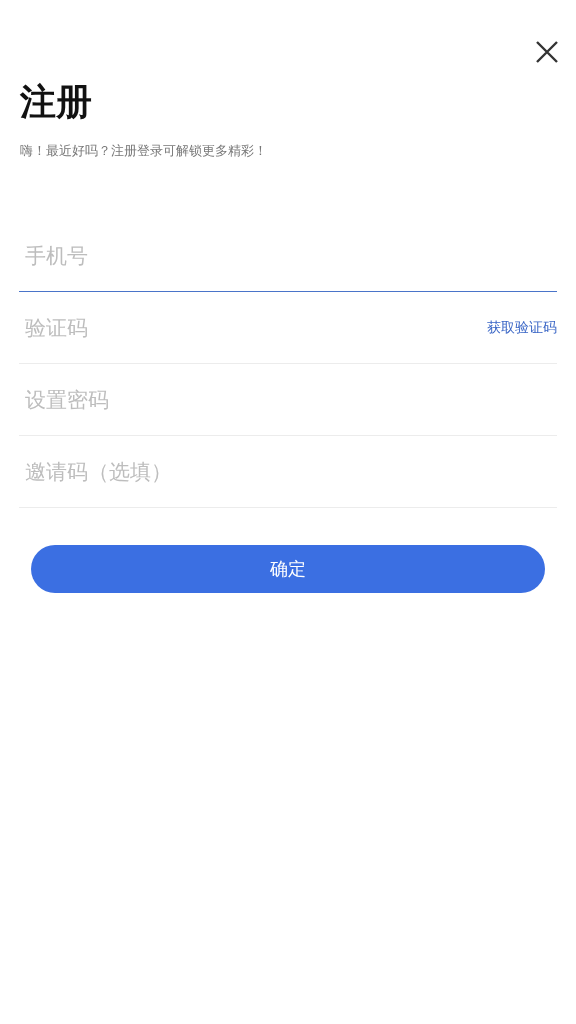 The image size is (576, 1024). Describe the element at coordinates (144, 151) in the screenshot. I see `subtitle: 嗨！最近好吗？注册登录可解锁更多精彩！` at that location.